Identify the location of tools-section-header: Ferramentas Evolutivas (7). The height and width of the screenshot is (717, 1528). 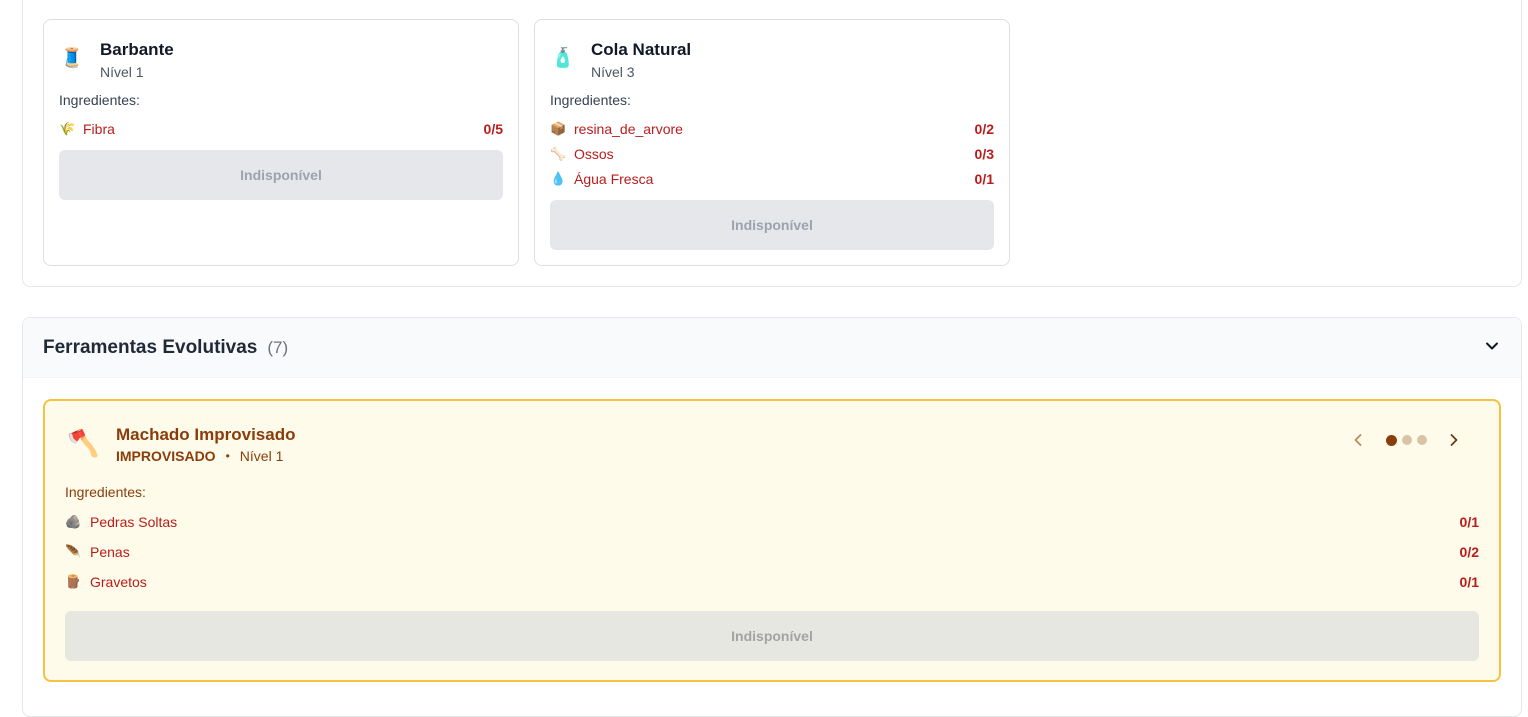
(772, 348).